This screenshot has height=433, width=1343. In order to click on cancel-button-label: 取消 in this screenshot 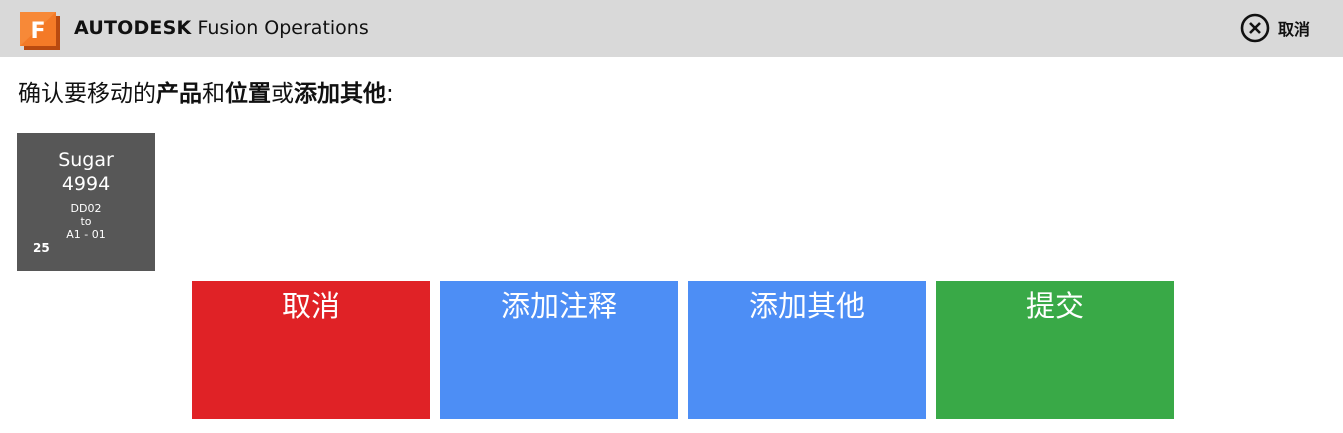, I will do `click(310, 306)`.